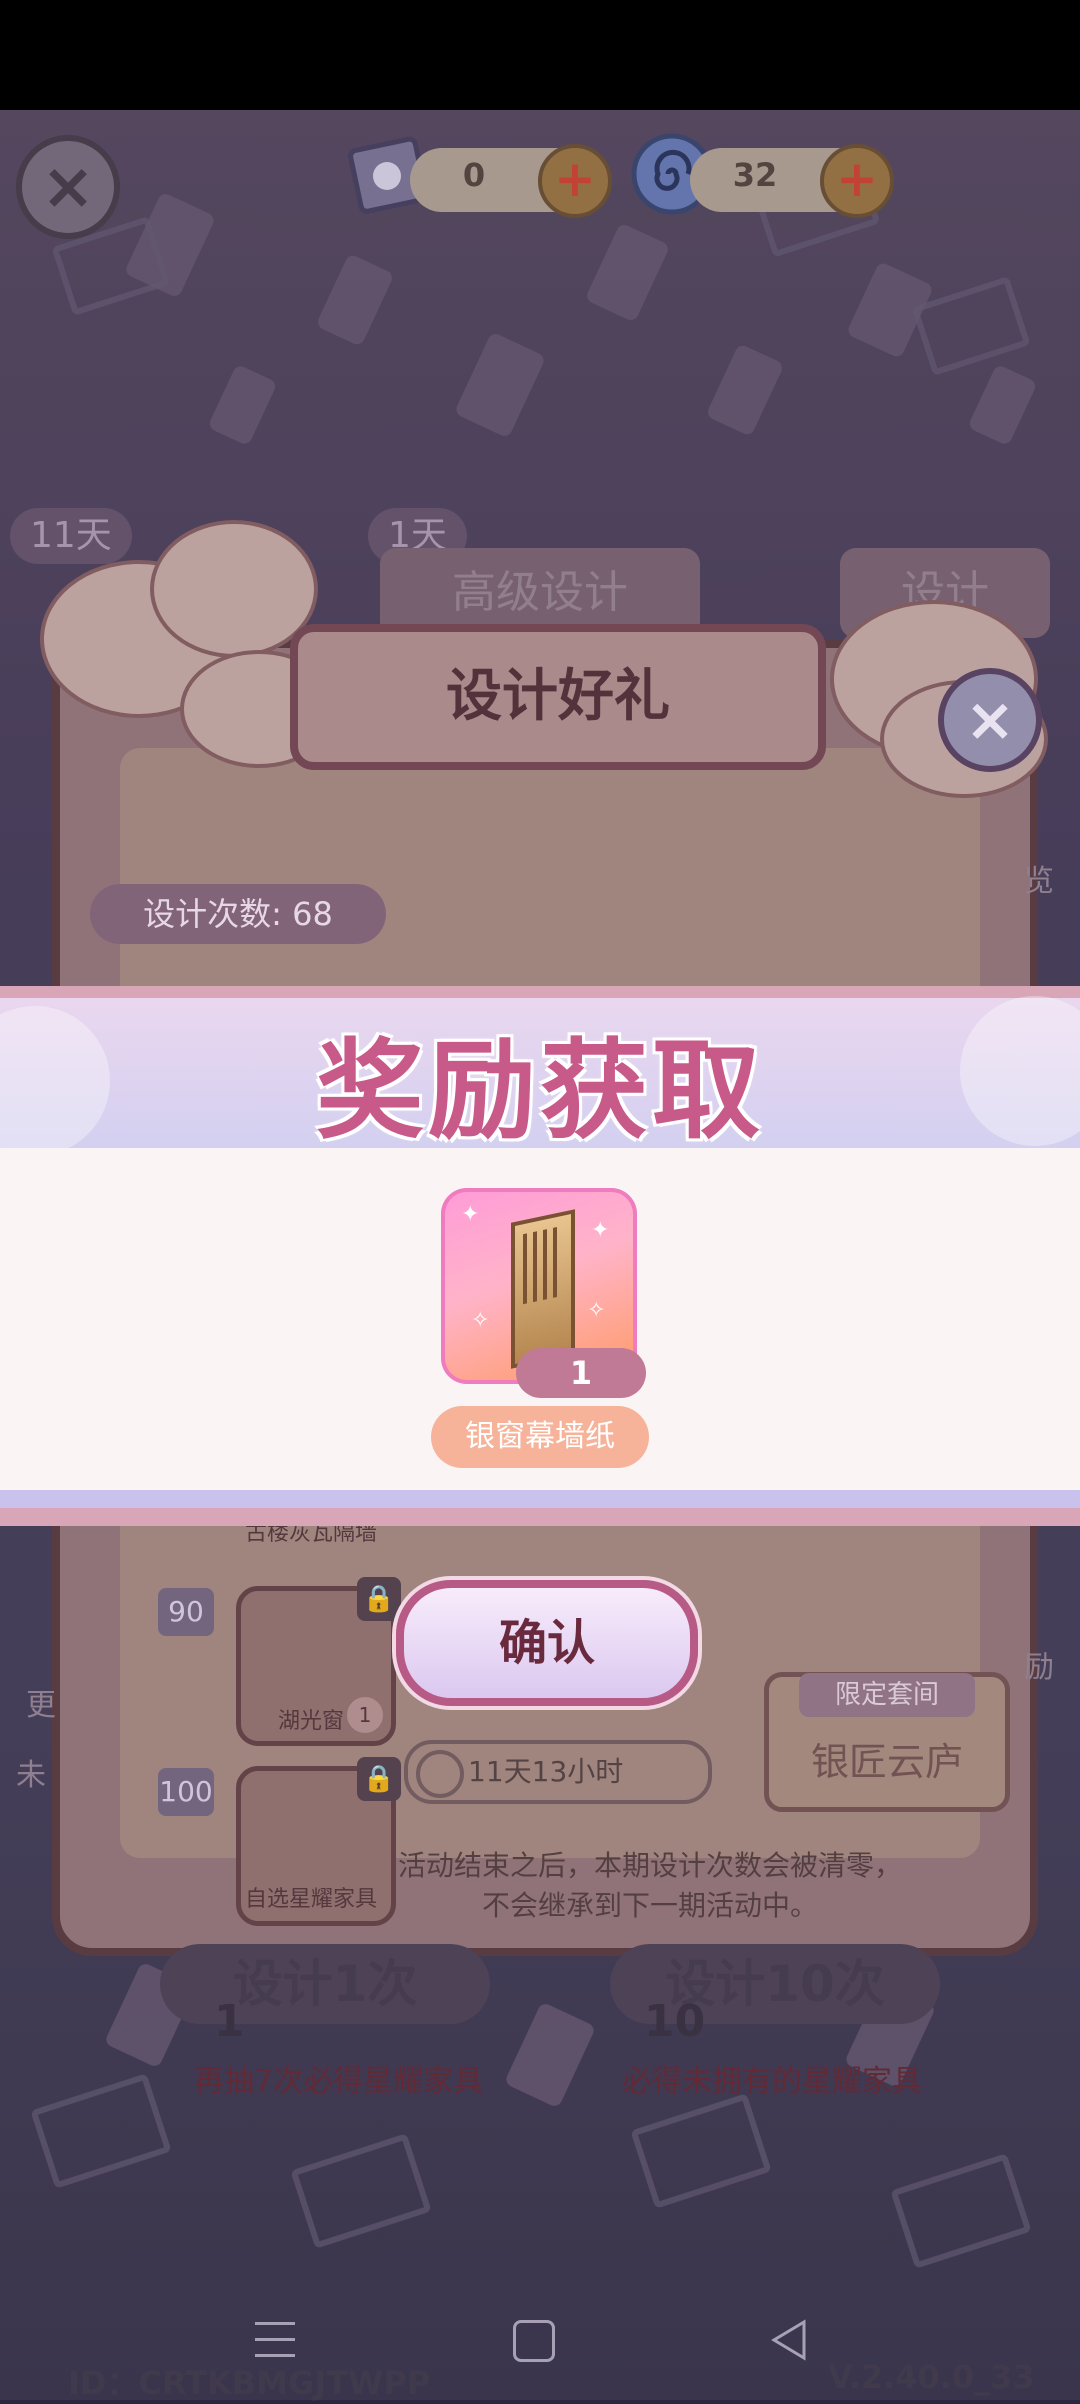 Image resolution: width=1080 pixels, height=2404 pixels. I want to click on reward-title: 奖励获取, so click(539, 1091).